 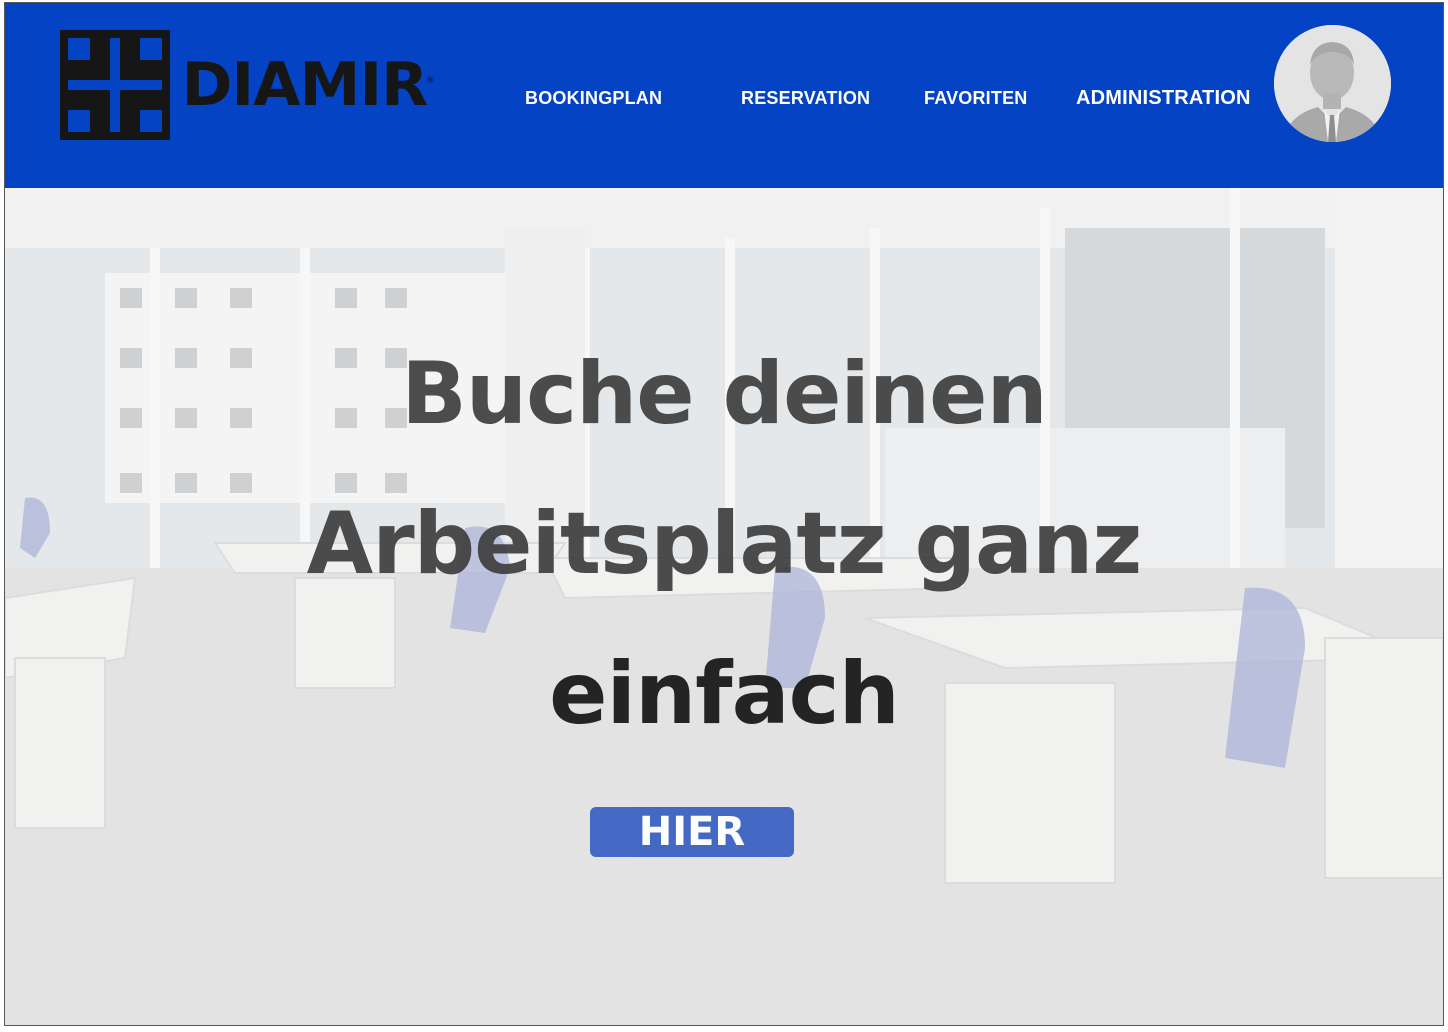 I want to click on diamir-logo: DIAMIR ®, so click(x=247, y=85).